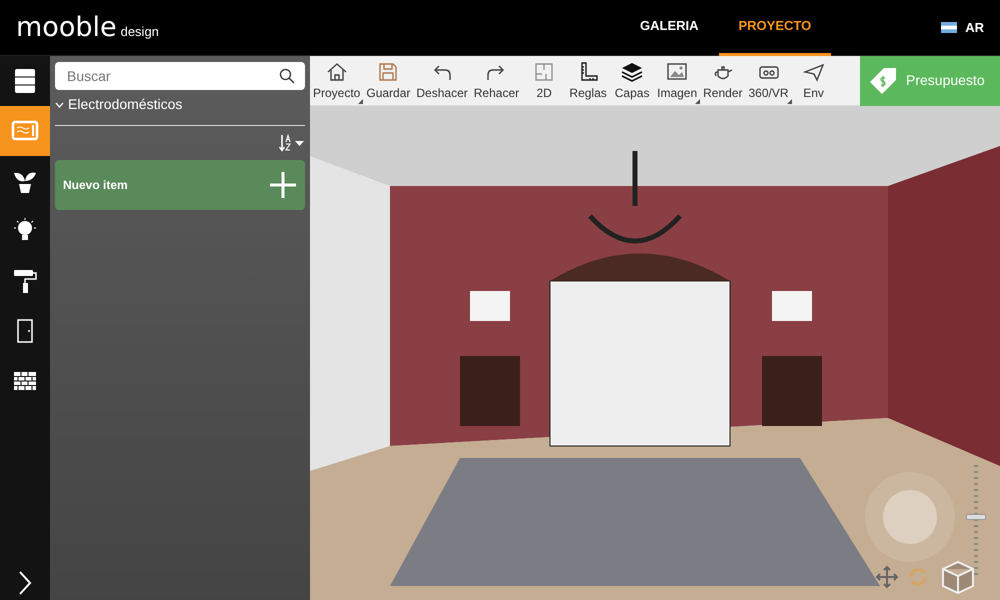 This screenshot has height=600, width=1000. What do you see at coordinates (496, 81) in the screenshot?
I see `toolbar-button: Rehacer` at bounding box center [496, 81].